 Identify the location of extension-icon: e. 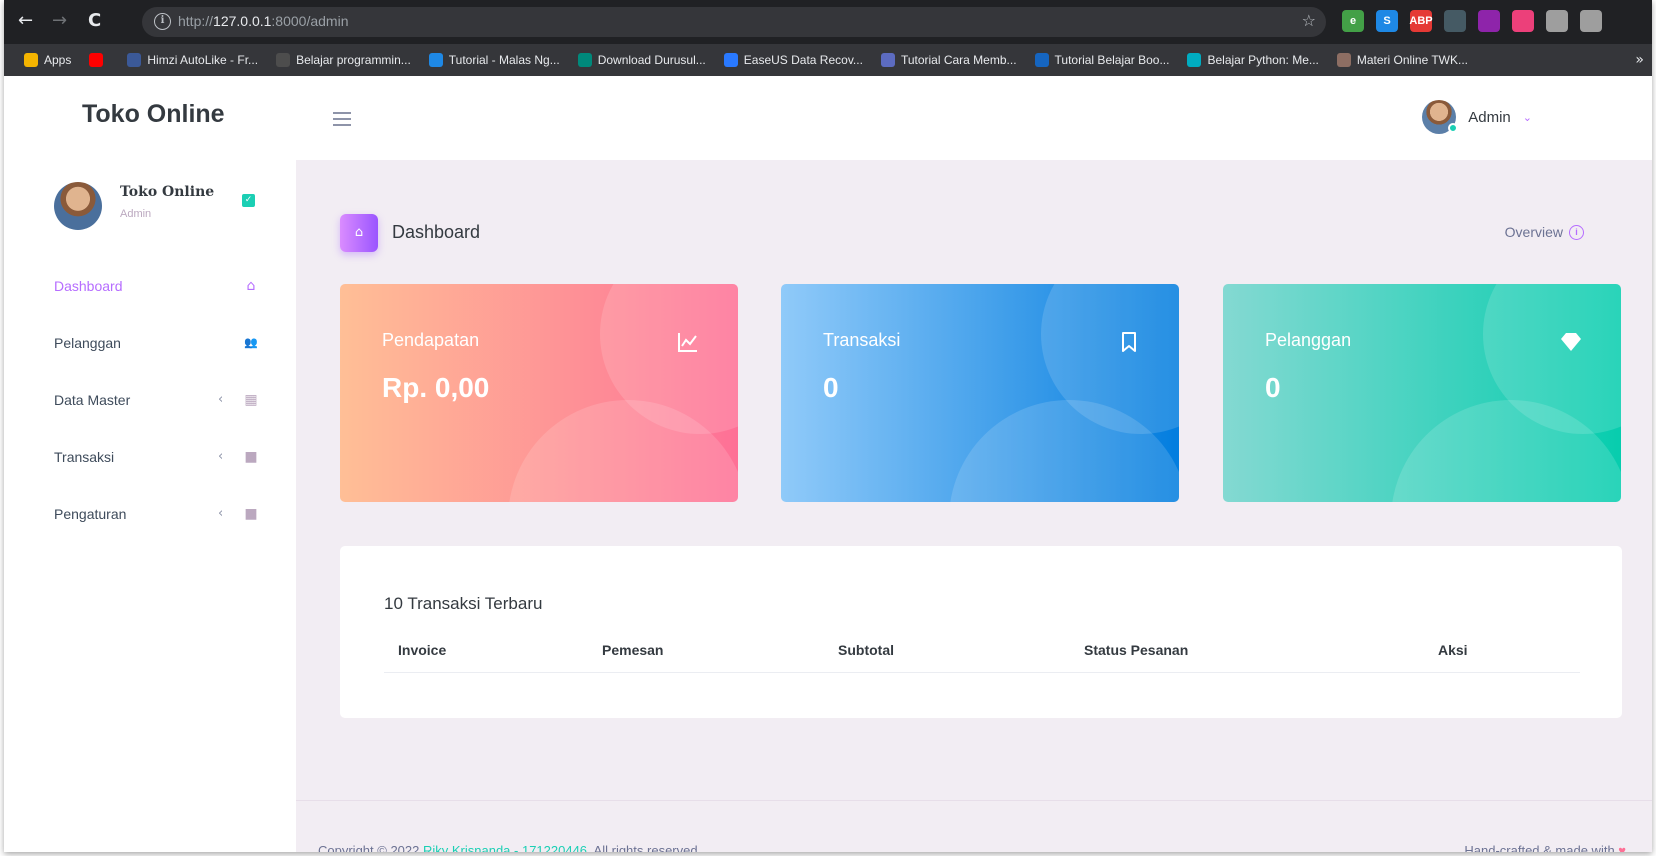
(1353, 21).